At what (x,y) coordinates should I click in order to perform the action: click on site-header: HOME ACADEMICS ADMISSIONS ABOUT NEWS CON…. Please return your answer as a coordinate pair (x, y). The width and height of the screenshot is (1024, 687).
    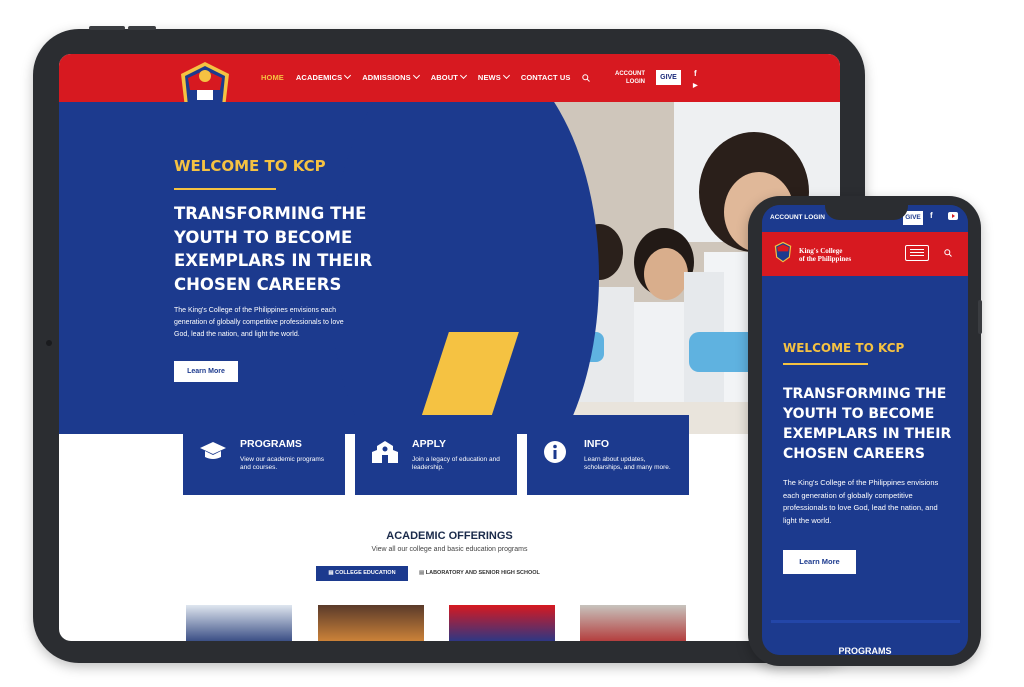
    Looking at the image, I should click on (449, 88).